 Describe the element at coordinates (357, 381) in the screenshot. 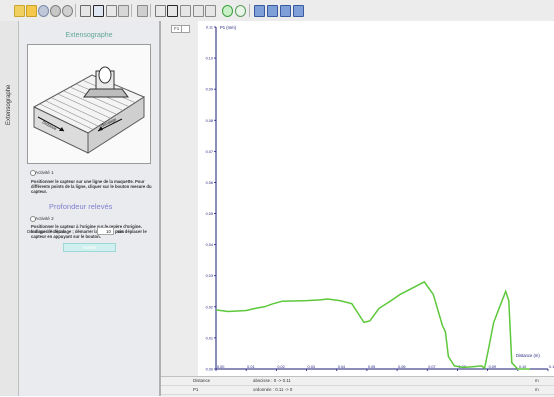

I see `status-row-distance: Distance abscisse : 0 -> 0.11 m` at that location.